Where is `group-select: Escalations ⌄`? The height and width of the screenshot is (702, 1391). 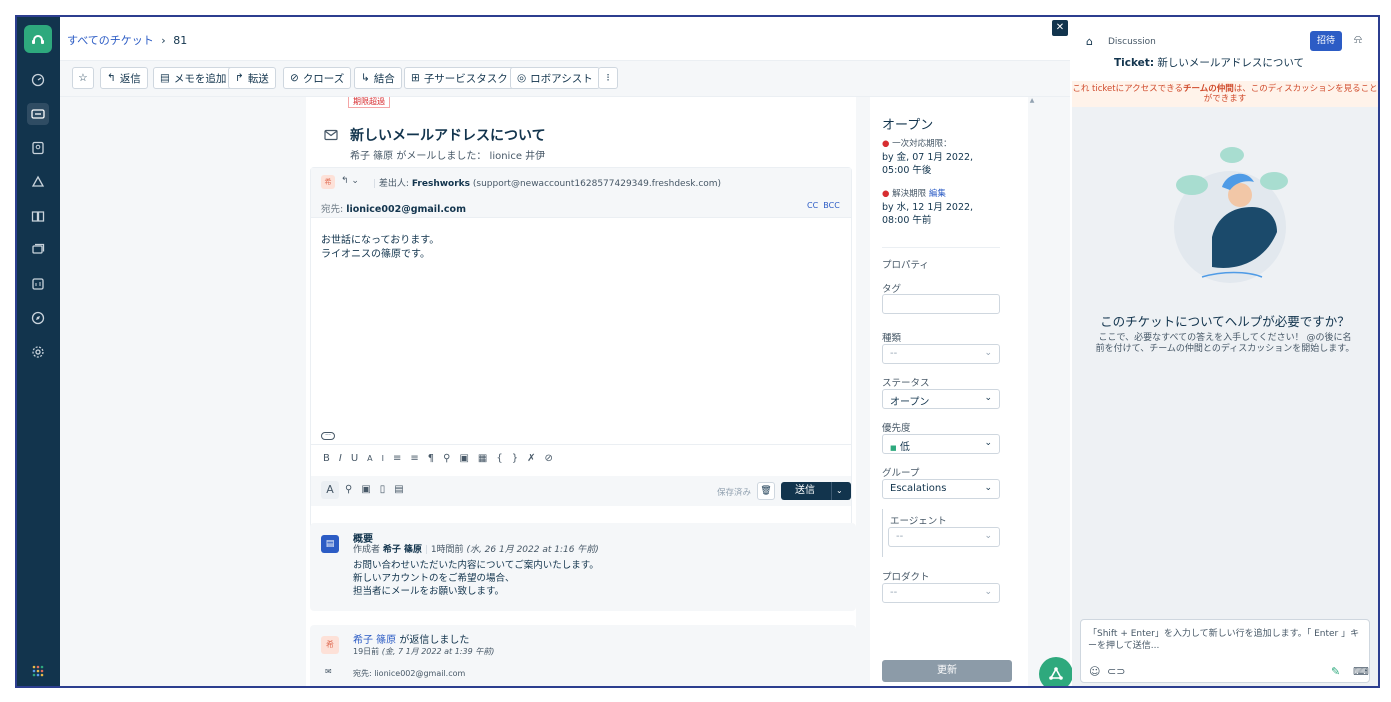 group-select: Escalations ⌄ is located at coordinates (941, 489).